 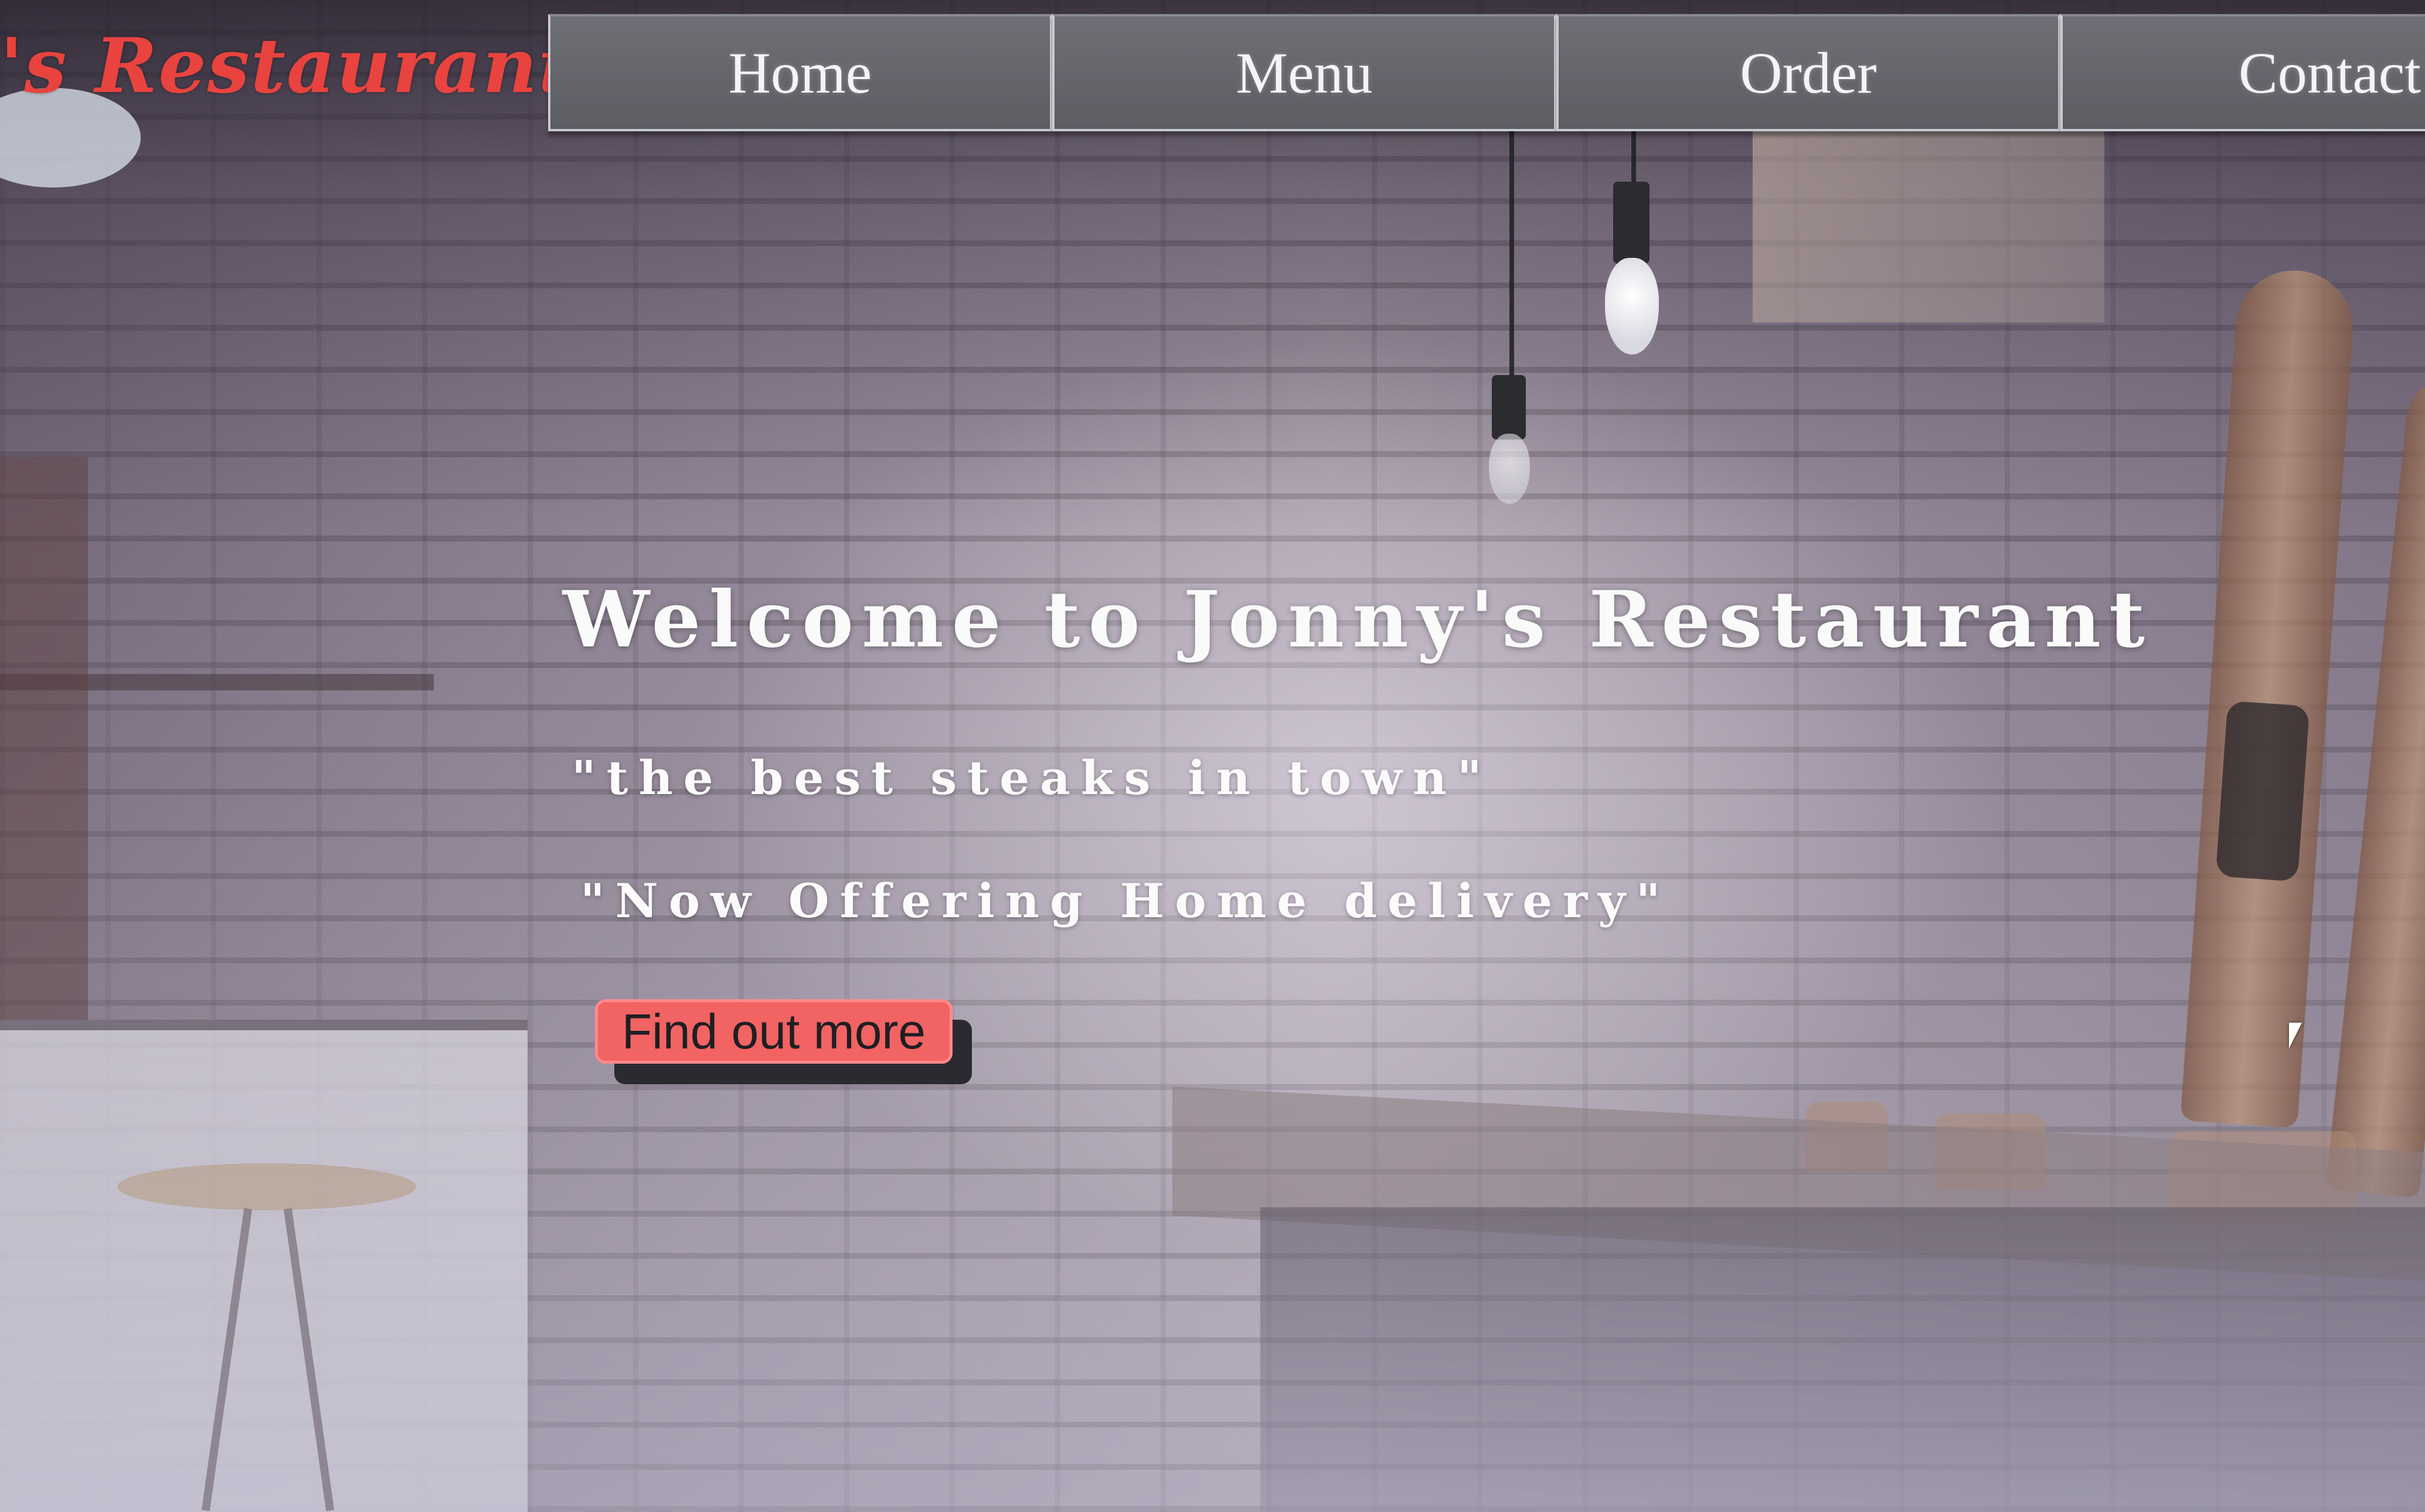 I want to click on hero-title: Welcome to Jonny's Restaurant, so click(x=1358, y=619).